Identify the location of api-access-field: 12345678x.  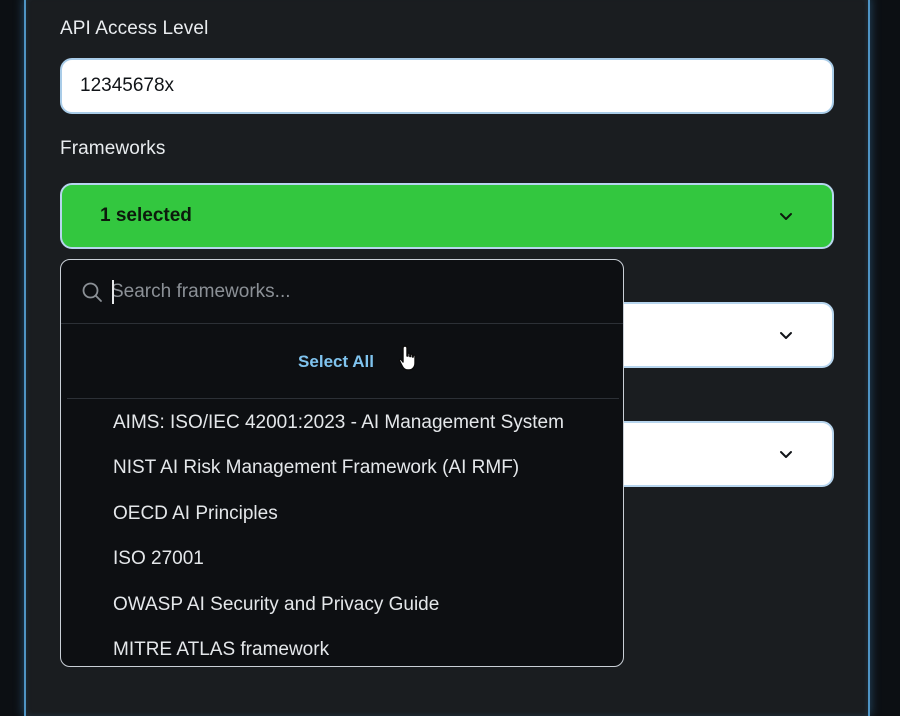
(447, 86).